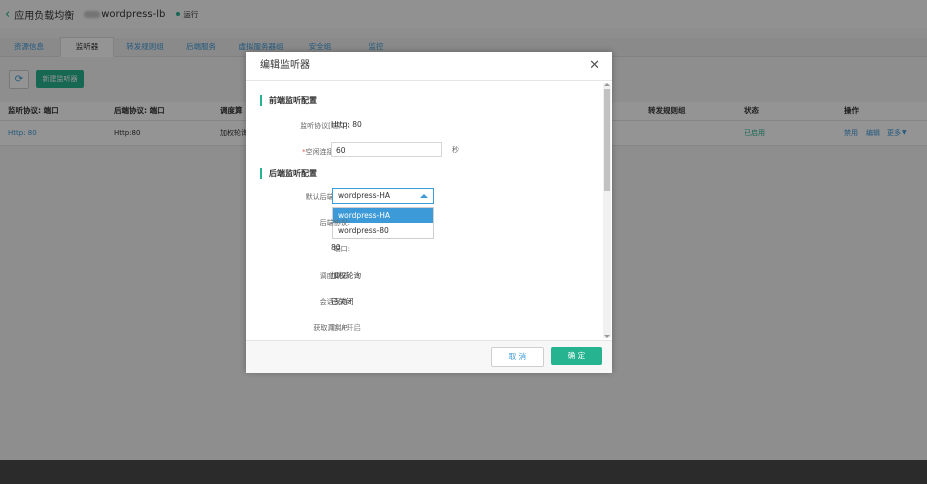 Image resolution: width=927 pixels, height=484 pixels. What do you see at coordinates (346, 327) in the screenshot?
I see `real-ip-value: 默认开启` at bounding box center [346, 327].